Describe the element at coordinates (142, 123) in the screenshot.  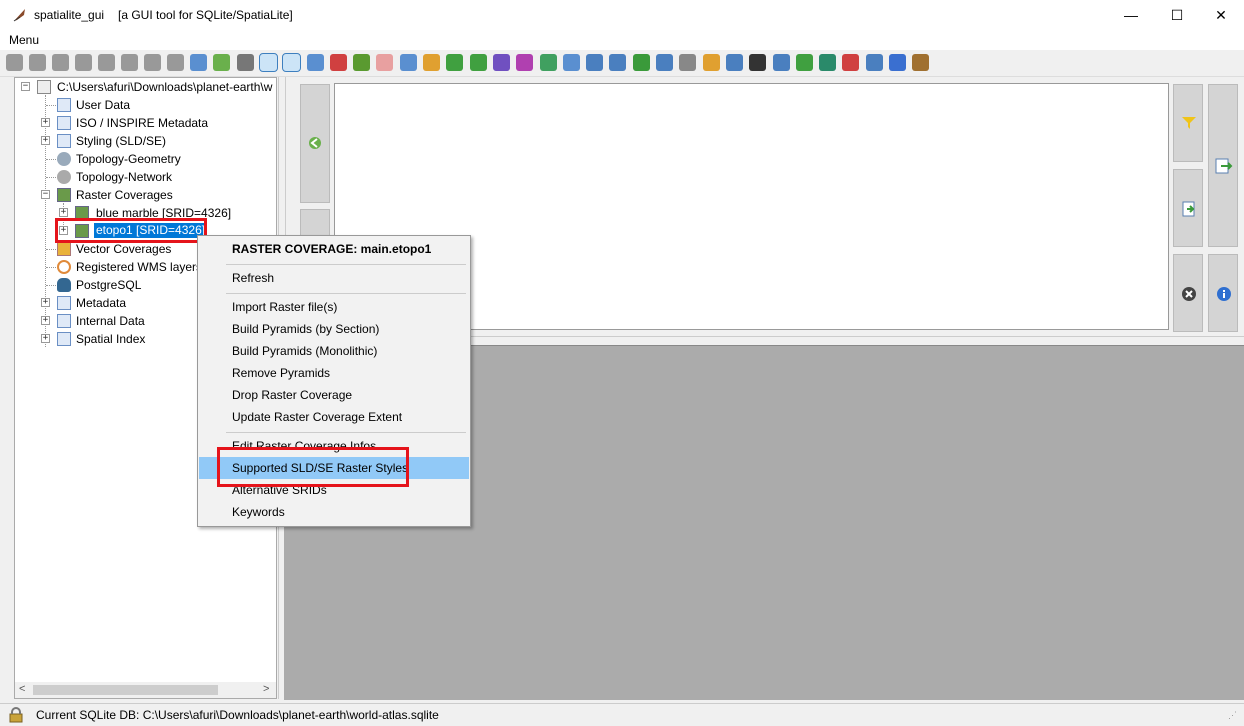
I see `tree-item-label: ISO / INSPIRE Metadata` at that location.